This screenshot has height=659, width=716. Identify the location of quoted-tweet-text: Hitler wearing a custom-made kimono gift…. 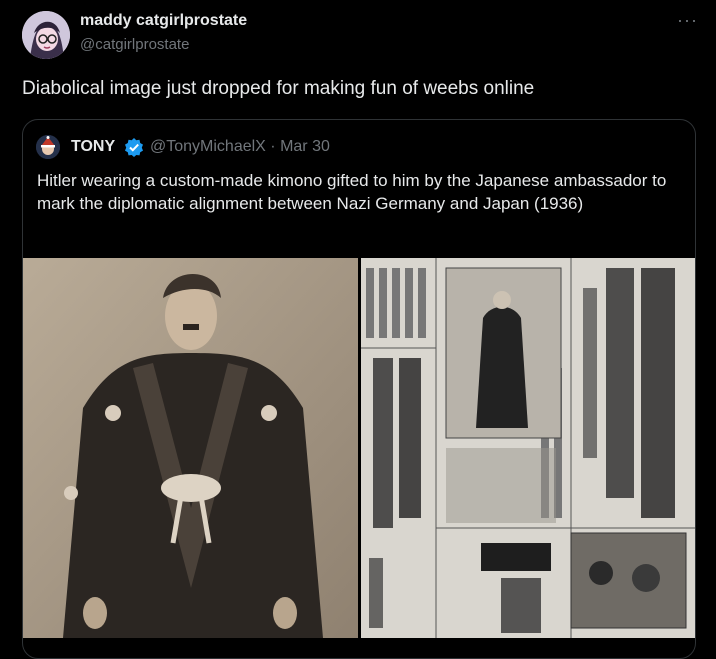
(352, 192).